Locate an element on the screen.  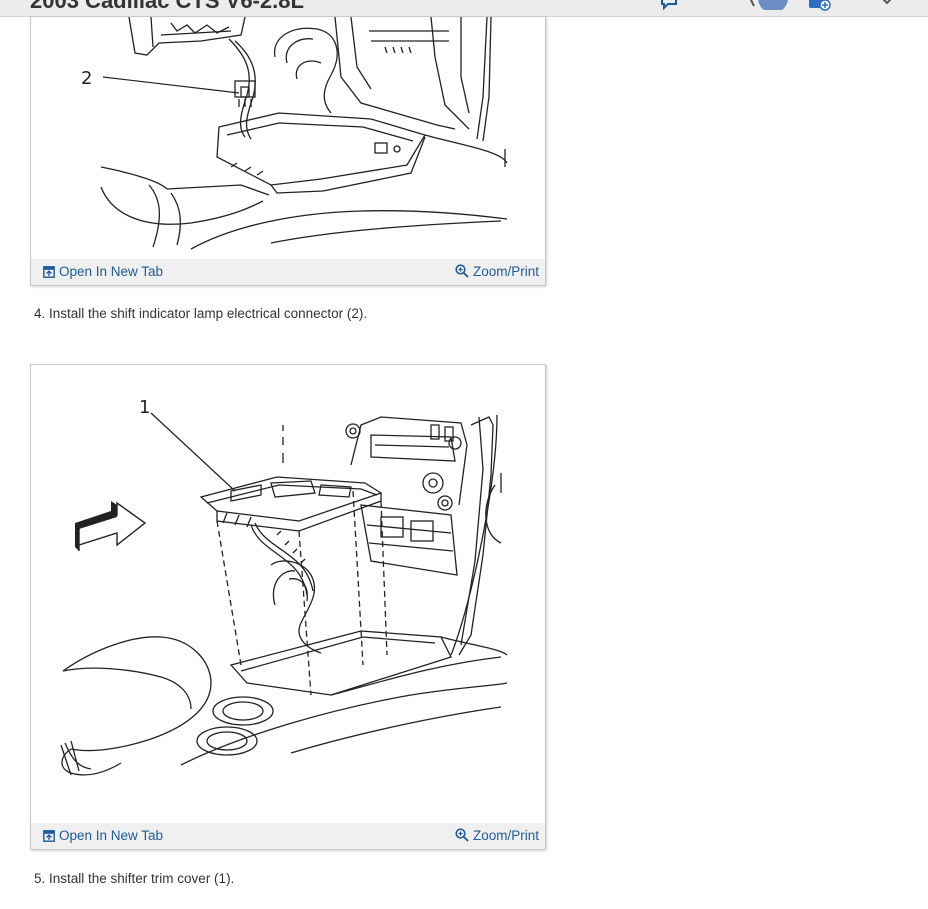
shift-indicator-connector-illustration: 2 is located at coordinates (294, 133).